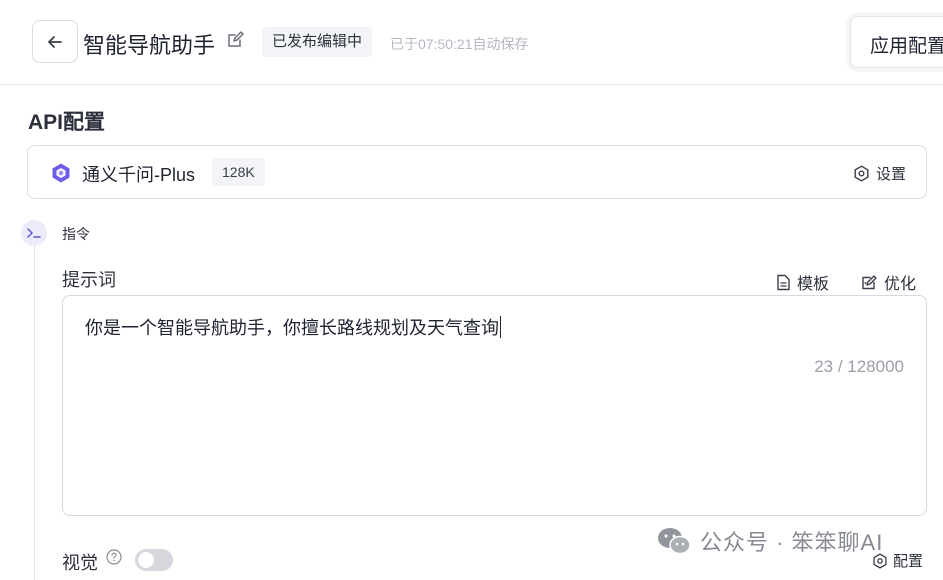 The image size is (943, 580). I want to click on top-bar: 智能导航助手 已发布编辑中 已于07:50:21自动保存 应用配置, so click(471, 42).